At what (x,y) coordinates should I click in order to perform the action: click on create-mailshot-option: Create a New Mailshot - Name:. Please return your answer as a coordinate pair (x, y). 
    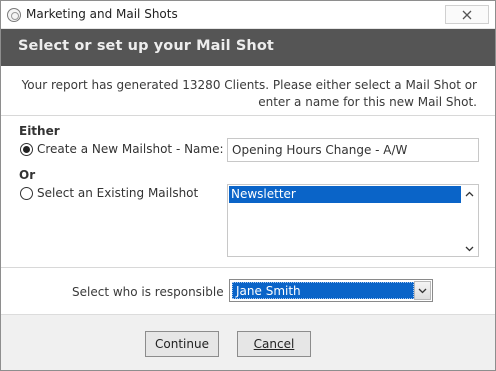
    Looking at the image, I should click on (122, 149).